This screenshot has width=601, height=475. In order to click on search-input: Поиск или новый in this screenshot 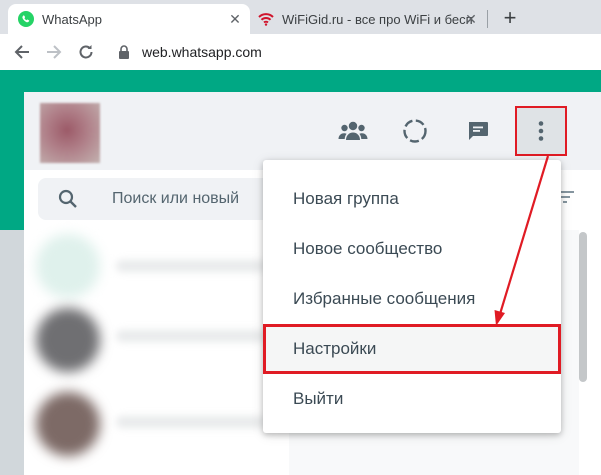, I will do `click(158, 199)`.